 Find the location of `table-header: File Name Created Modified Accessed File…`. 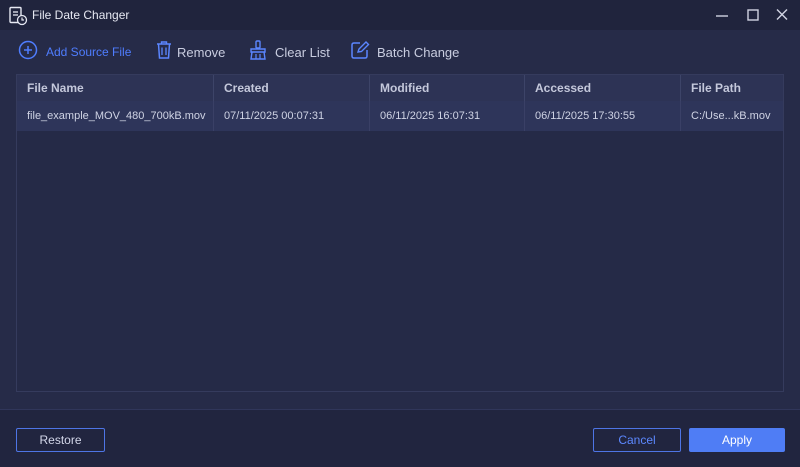

table-header: File Name Created Modified Accessed File… is located at coordinates (400, 88).